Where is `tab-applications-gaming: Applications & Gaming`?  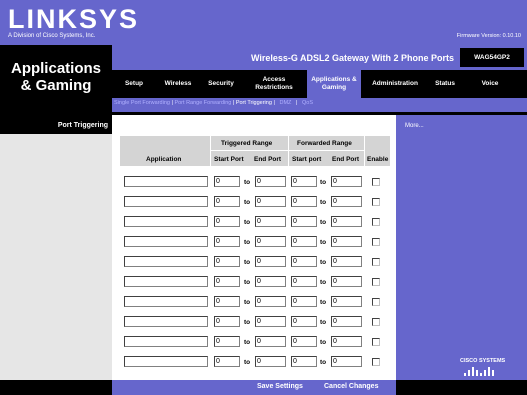 tab-applications-gaming: Applications & Gaming is located at coordinates (334, 84).